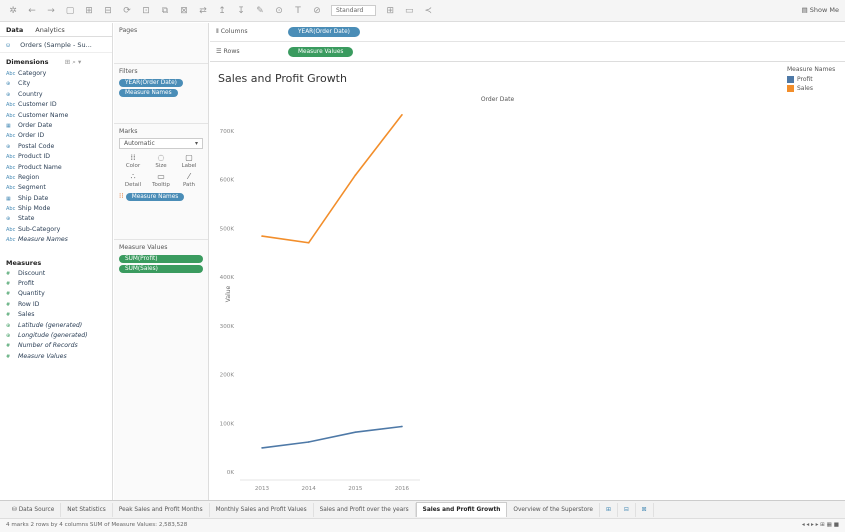 The height and width of the screenshot is (532, 845). What do you see at coordinates (260, 11) in the screenshot?
I see `highlight-icon: ✎` at bounding box center [260, 11].